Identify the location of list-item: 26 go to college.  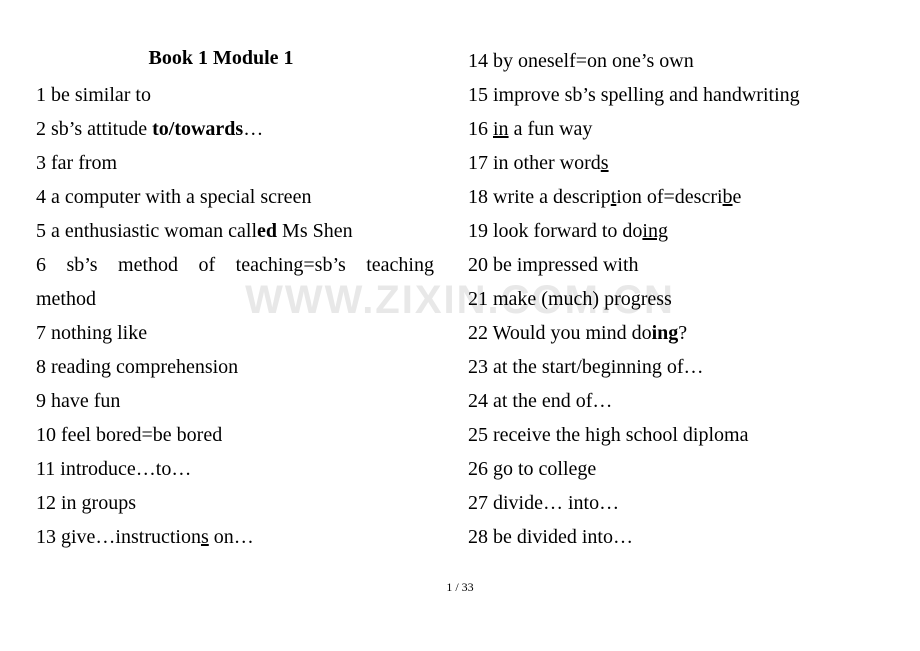
(532, 469).